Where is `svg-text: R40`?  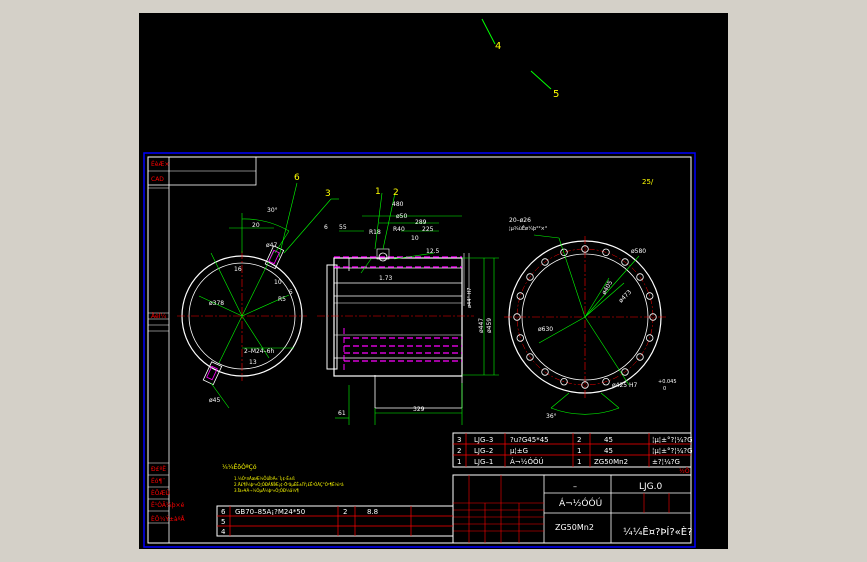 svg-text: R40 is located at coordinates (399, 229).